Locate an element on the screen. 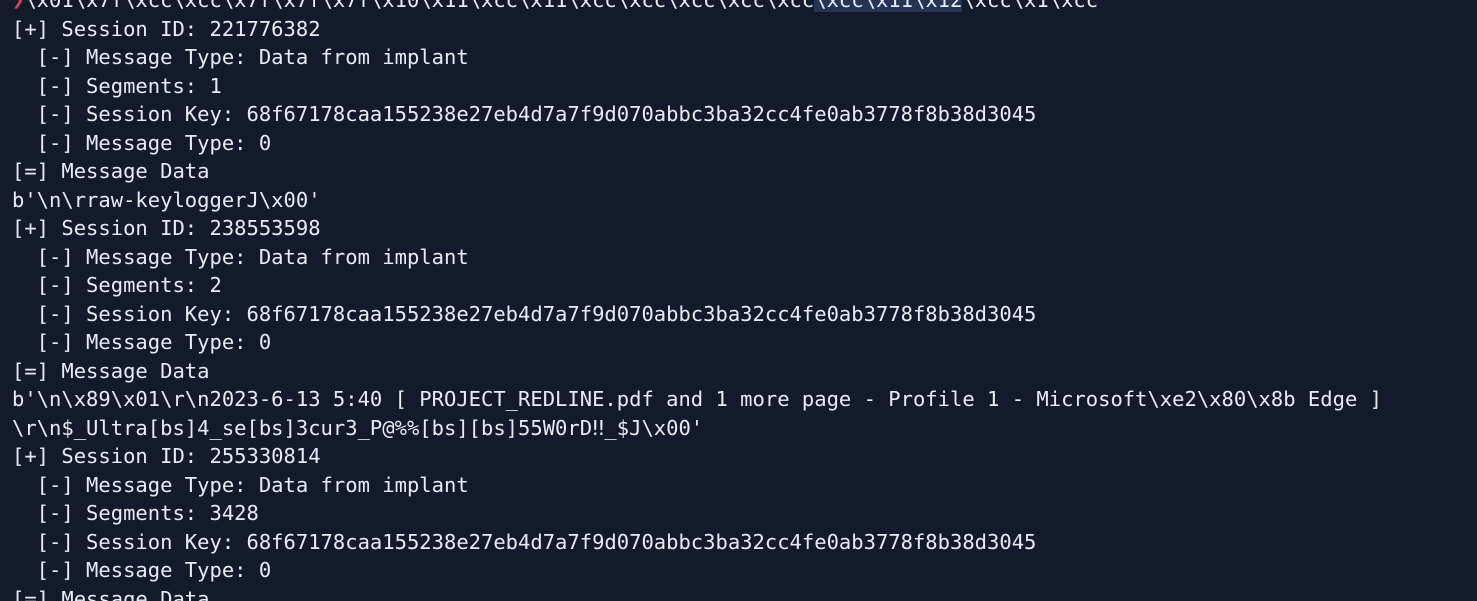 The height and width of the screenshot is (601, 1477). segments-line: [-] Segments: 1 is located at coordinates (117, 85).